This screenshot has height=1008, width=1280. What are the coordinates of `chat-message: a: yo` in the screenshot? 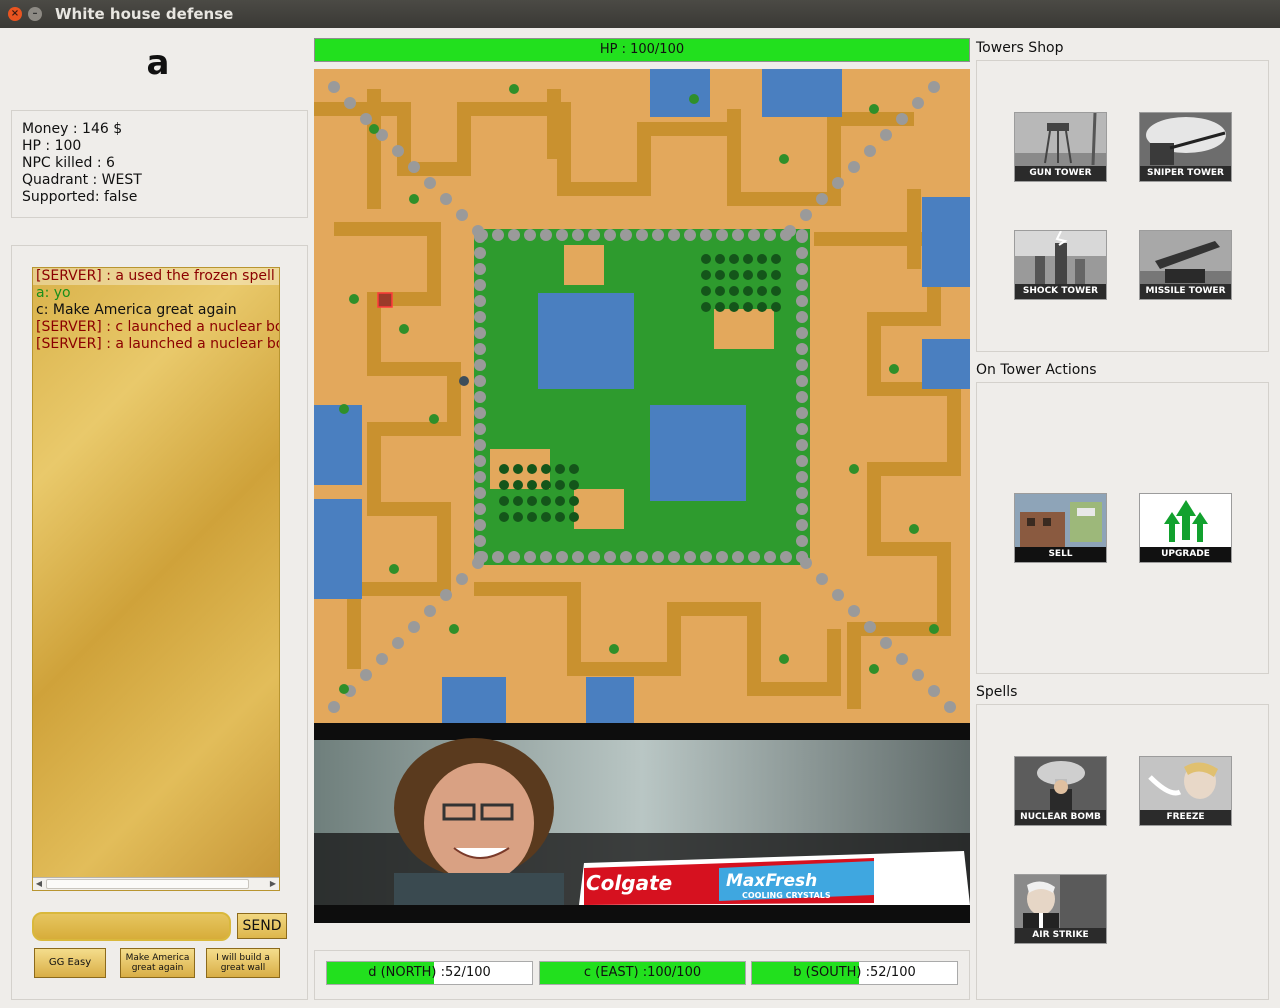 It's located at (156, 293).